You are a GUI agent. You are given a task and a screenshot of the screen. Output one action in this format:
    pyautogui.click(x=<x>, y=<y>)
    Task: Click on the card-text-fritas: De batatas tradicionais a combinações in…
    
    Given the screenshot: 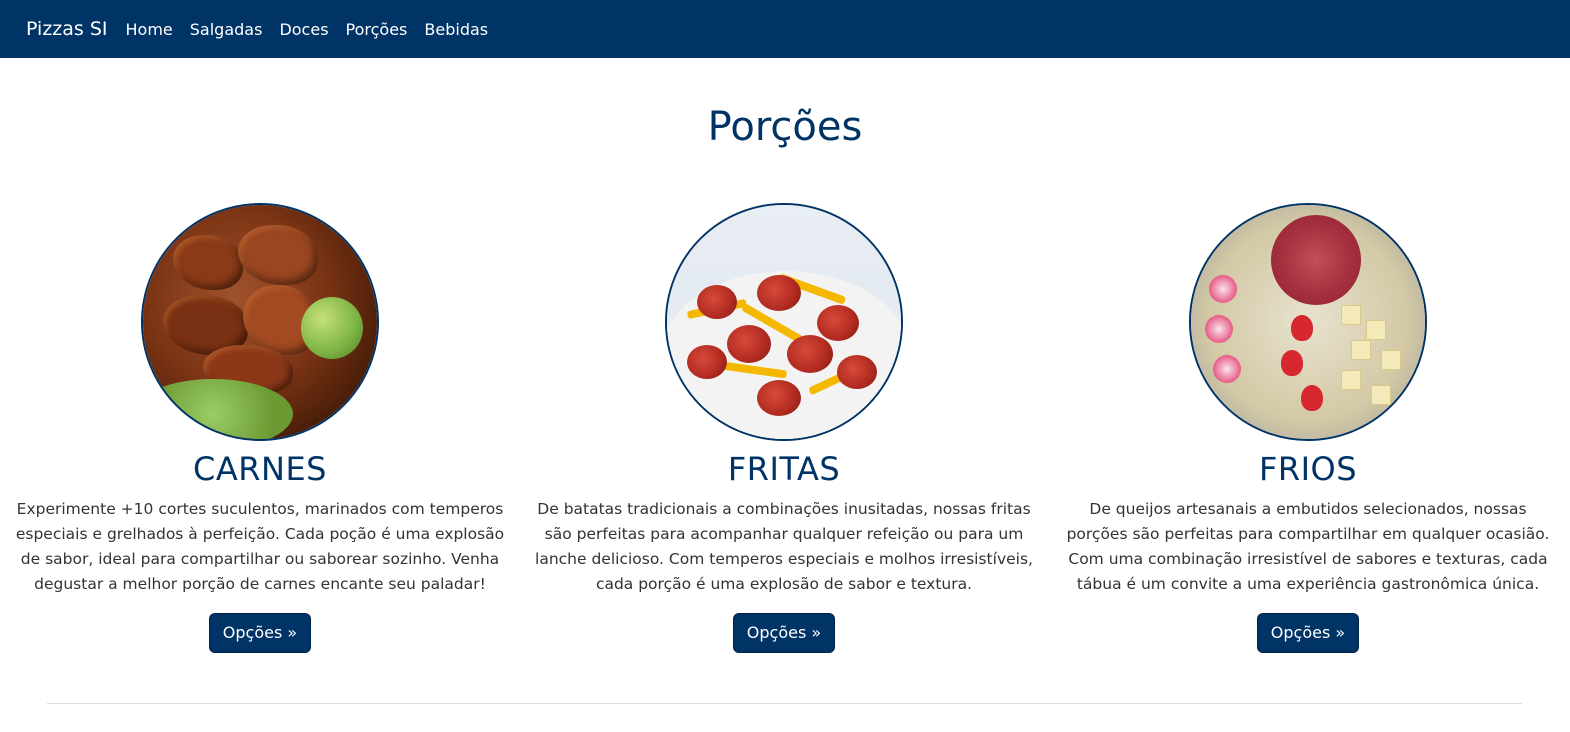 What is the action you would take?
    pyautogui.click(x=784, y=546)
    